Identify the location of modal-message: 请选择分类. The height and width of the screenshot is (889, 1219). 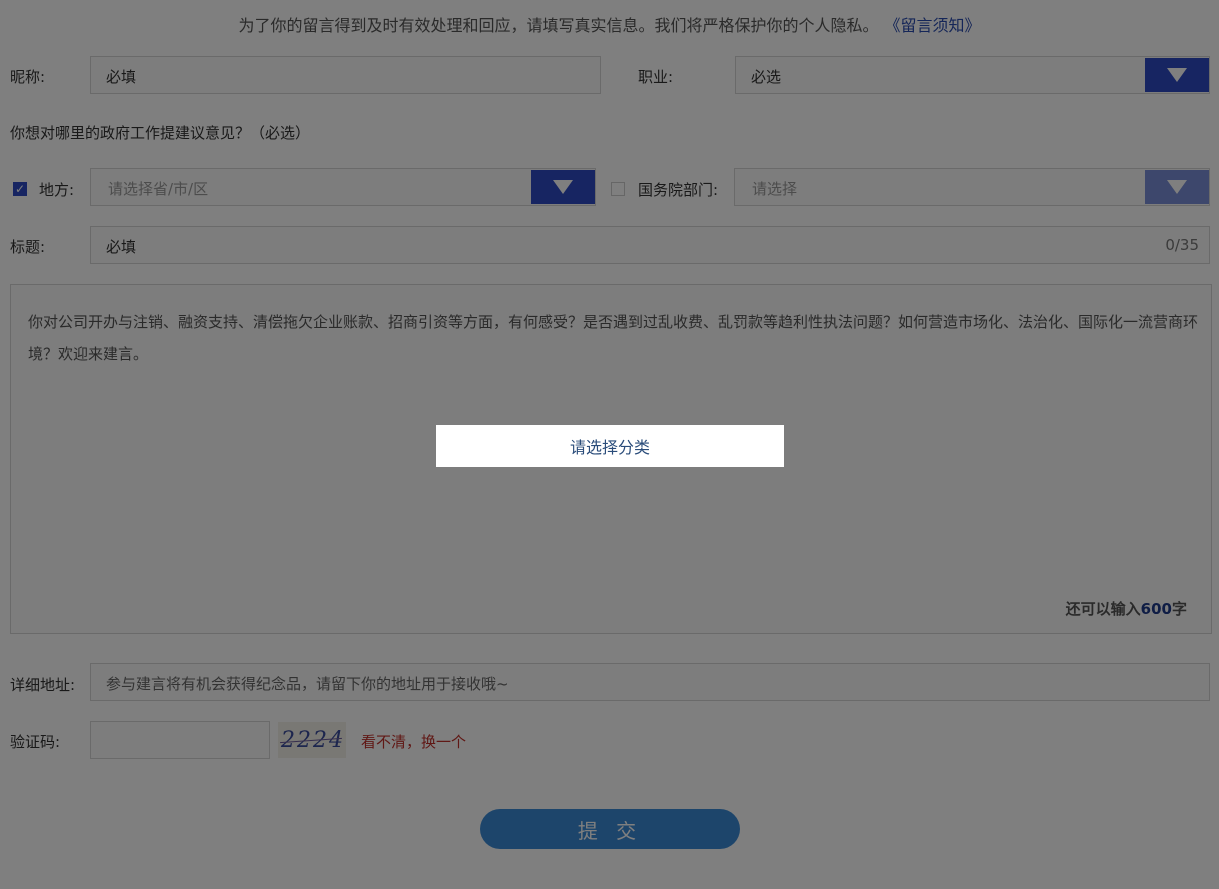
(609, 447).